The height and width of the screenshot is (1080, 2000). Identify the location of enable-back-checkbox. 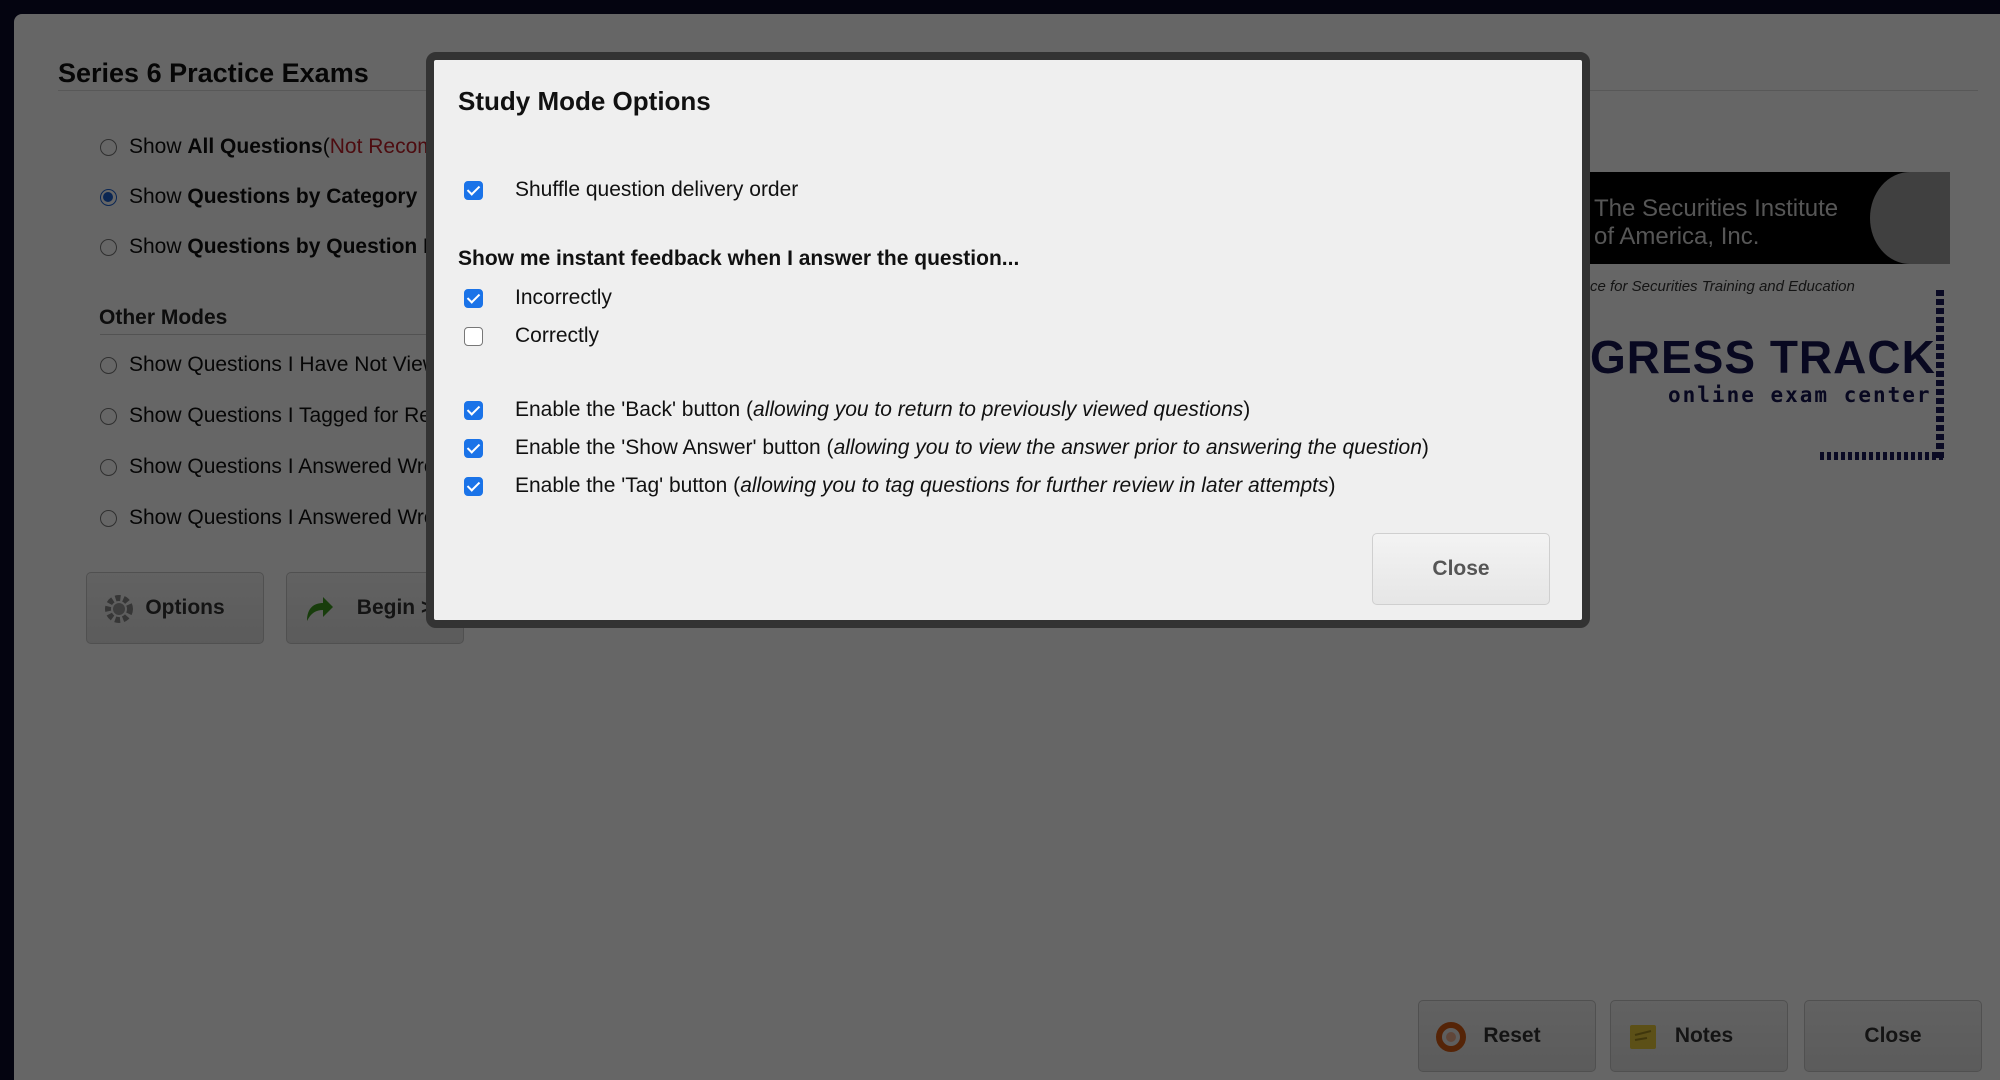
(473, 410).